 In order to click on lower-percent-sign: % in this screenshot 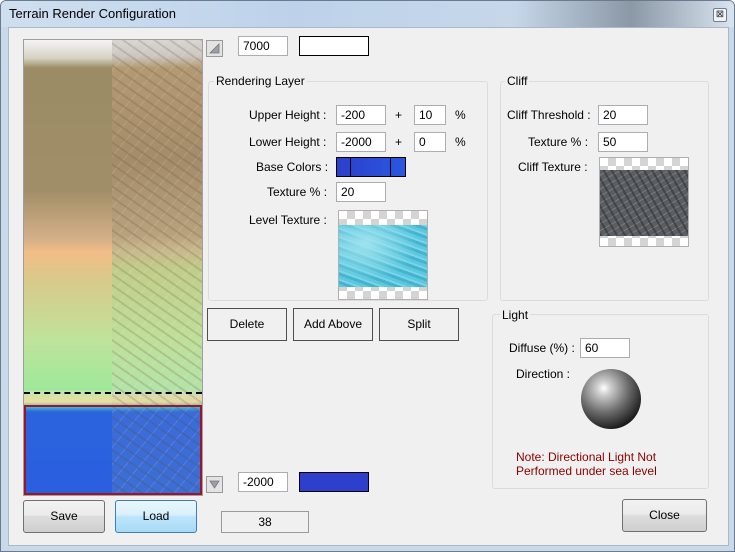, I will do `click(460, 142)`.